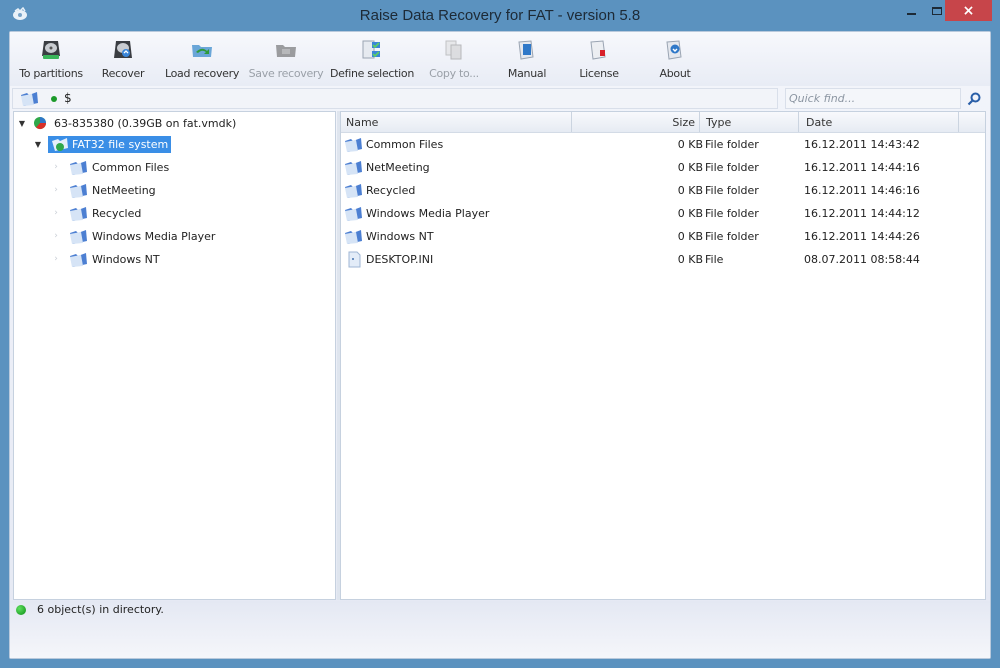 The width and height of the screenshot is (1000, 668). Describe the element at coordinates (862, 190) in the screenshot. I see `file-date: 16.12.2011 14:46:16` at that location.